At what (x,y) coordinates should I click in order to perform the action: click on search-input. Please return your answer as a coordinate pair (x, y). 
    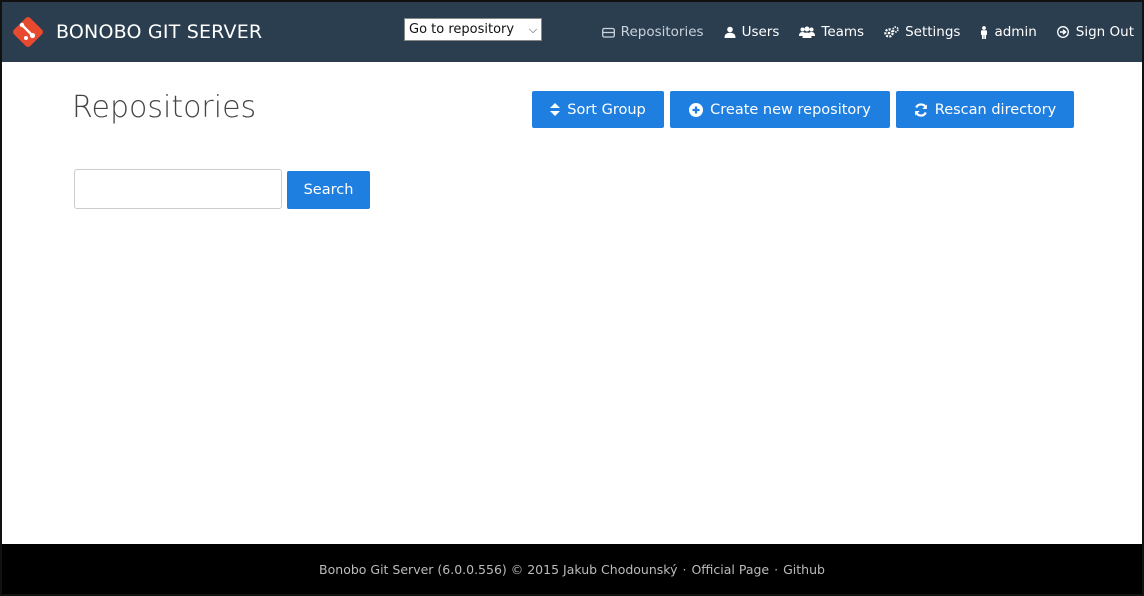
    Looking at the image, I should click on (178, 189).